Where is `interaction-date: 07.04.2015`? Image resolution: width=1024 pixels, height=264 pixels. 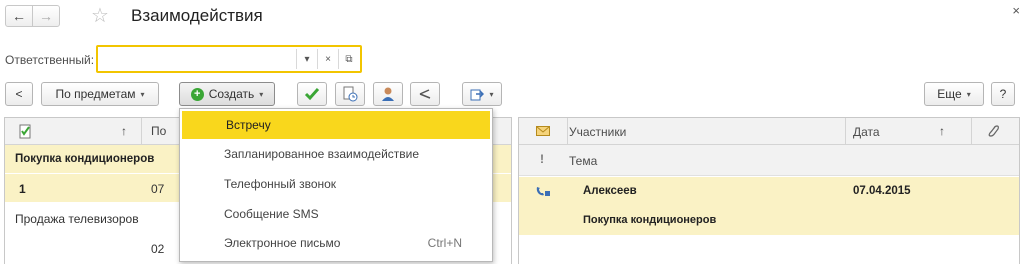
interaction-date: 07.04.2015 is located at coordinates (882, 191).